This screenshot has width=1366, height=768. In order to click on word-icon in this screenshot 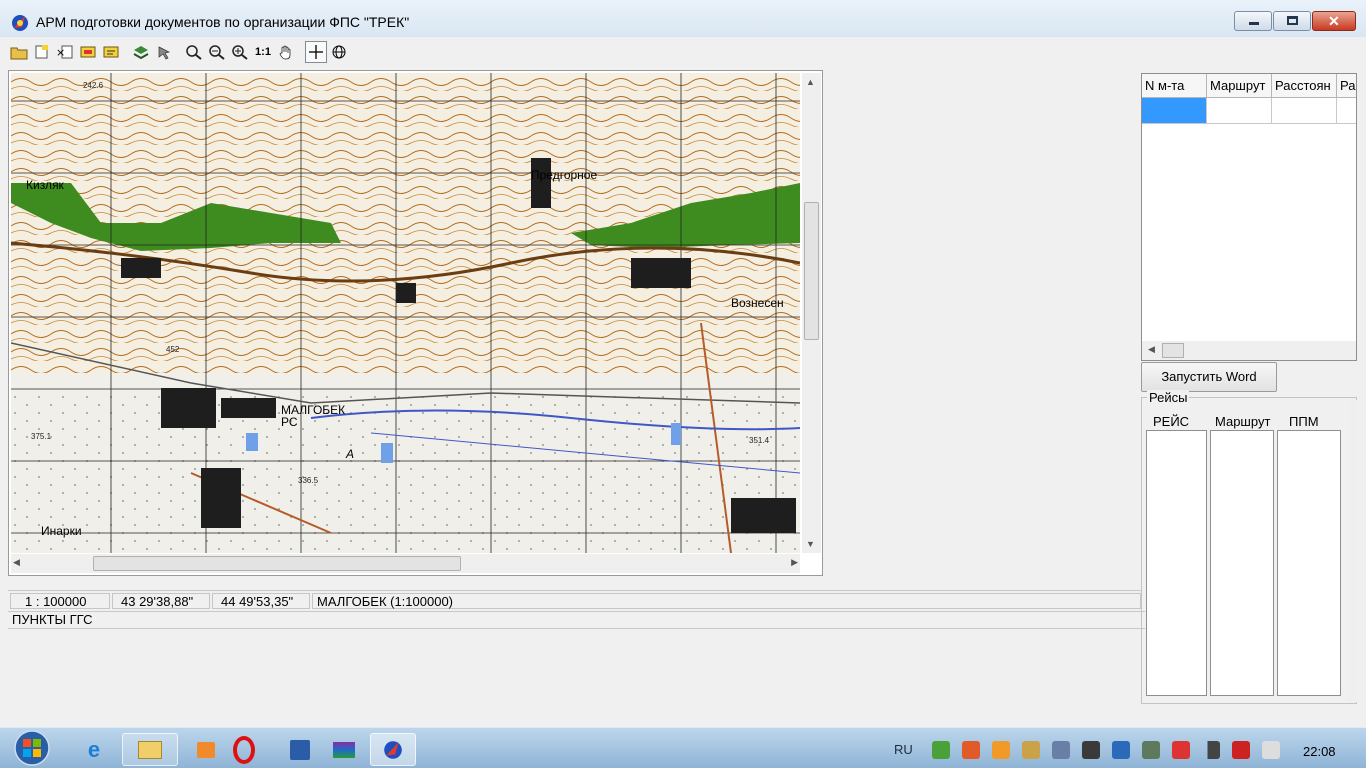, I will do `click(300, 749)`.